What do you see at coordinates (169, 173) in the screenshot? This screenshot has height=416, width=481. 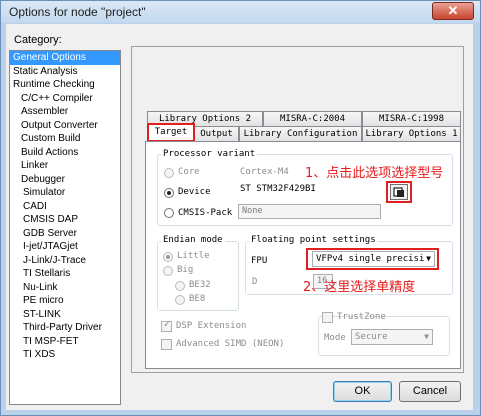 I see `core-radio` at bounding box center [169, 173].